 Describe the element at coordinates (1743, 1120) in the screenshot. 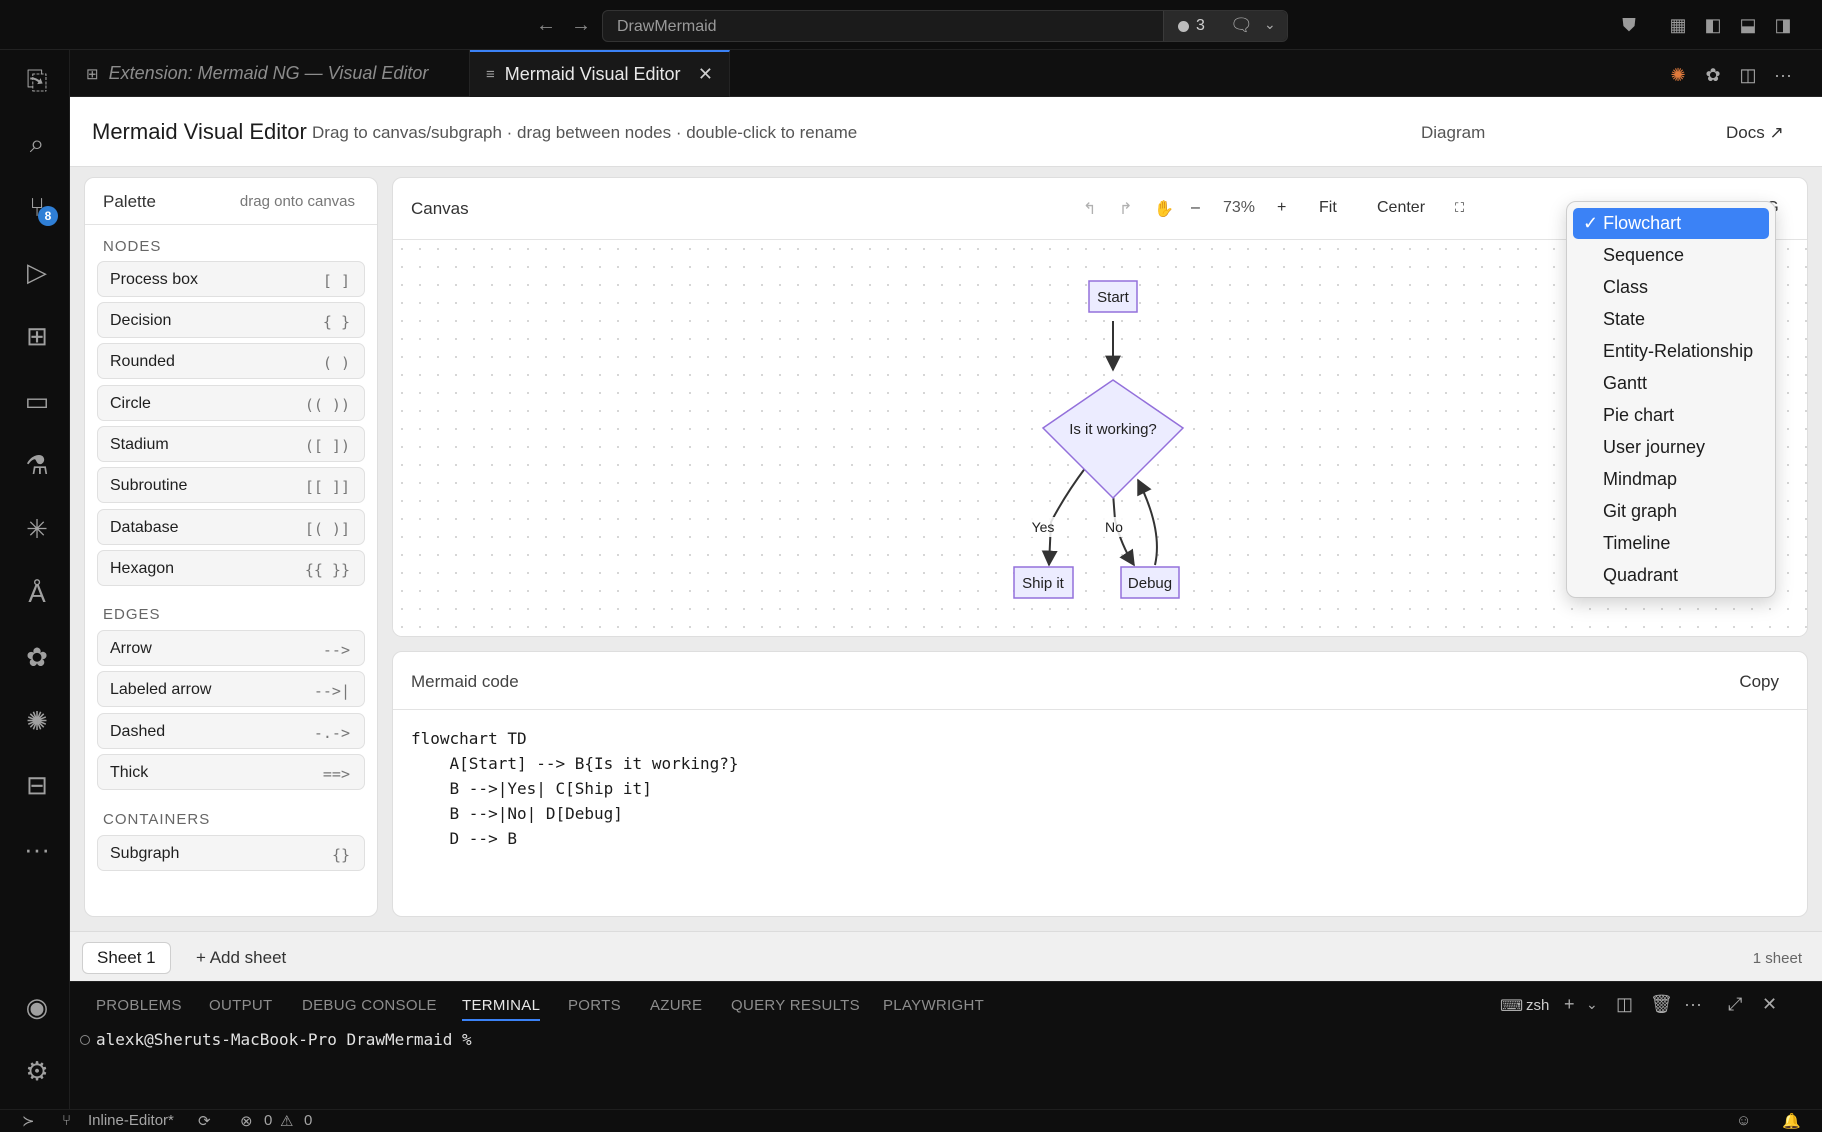

I see `copilot-icon: ☺` at that location.